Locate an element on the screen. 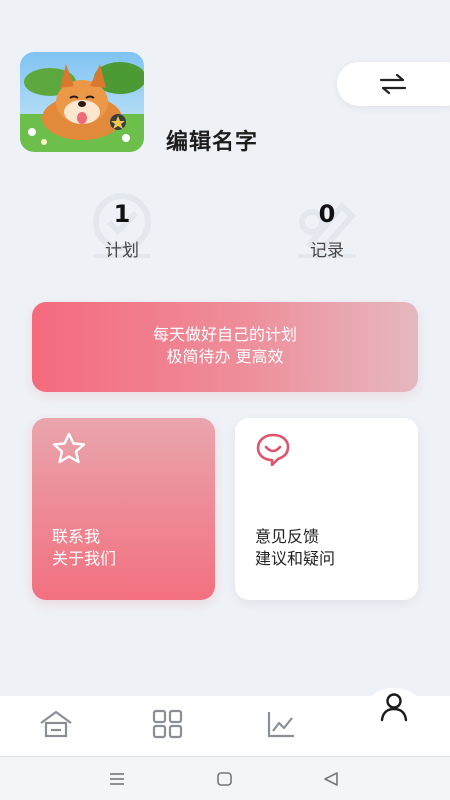  banner-line-1: 每天做好自己的计划 is located at coordinates (224, 334).